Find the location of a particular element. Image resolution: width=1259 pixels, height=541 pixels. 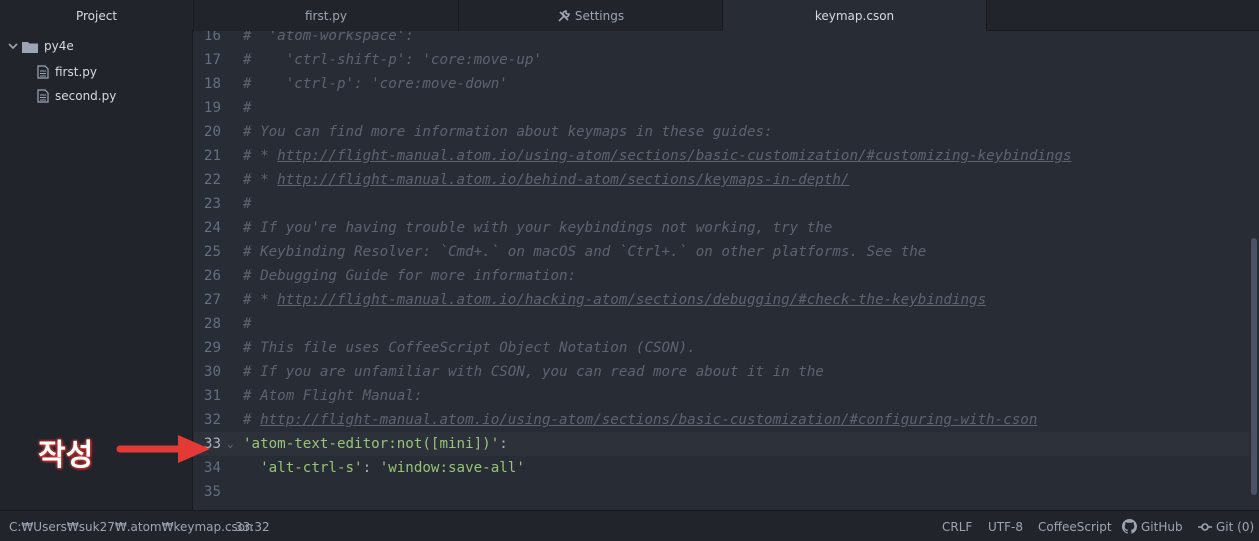

tools-icon is located at coordinates (564, 15).